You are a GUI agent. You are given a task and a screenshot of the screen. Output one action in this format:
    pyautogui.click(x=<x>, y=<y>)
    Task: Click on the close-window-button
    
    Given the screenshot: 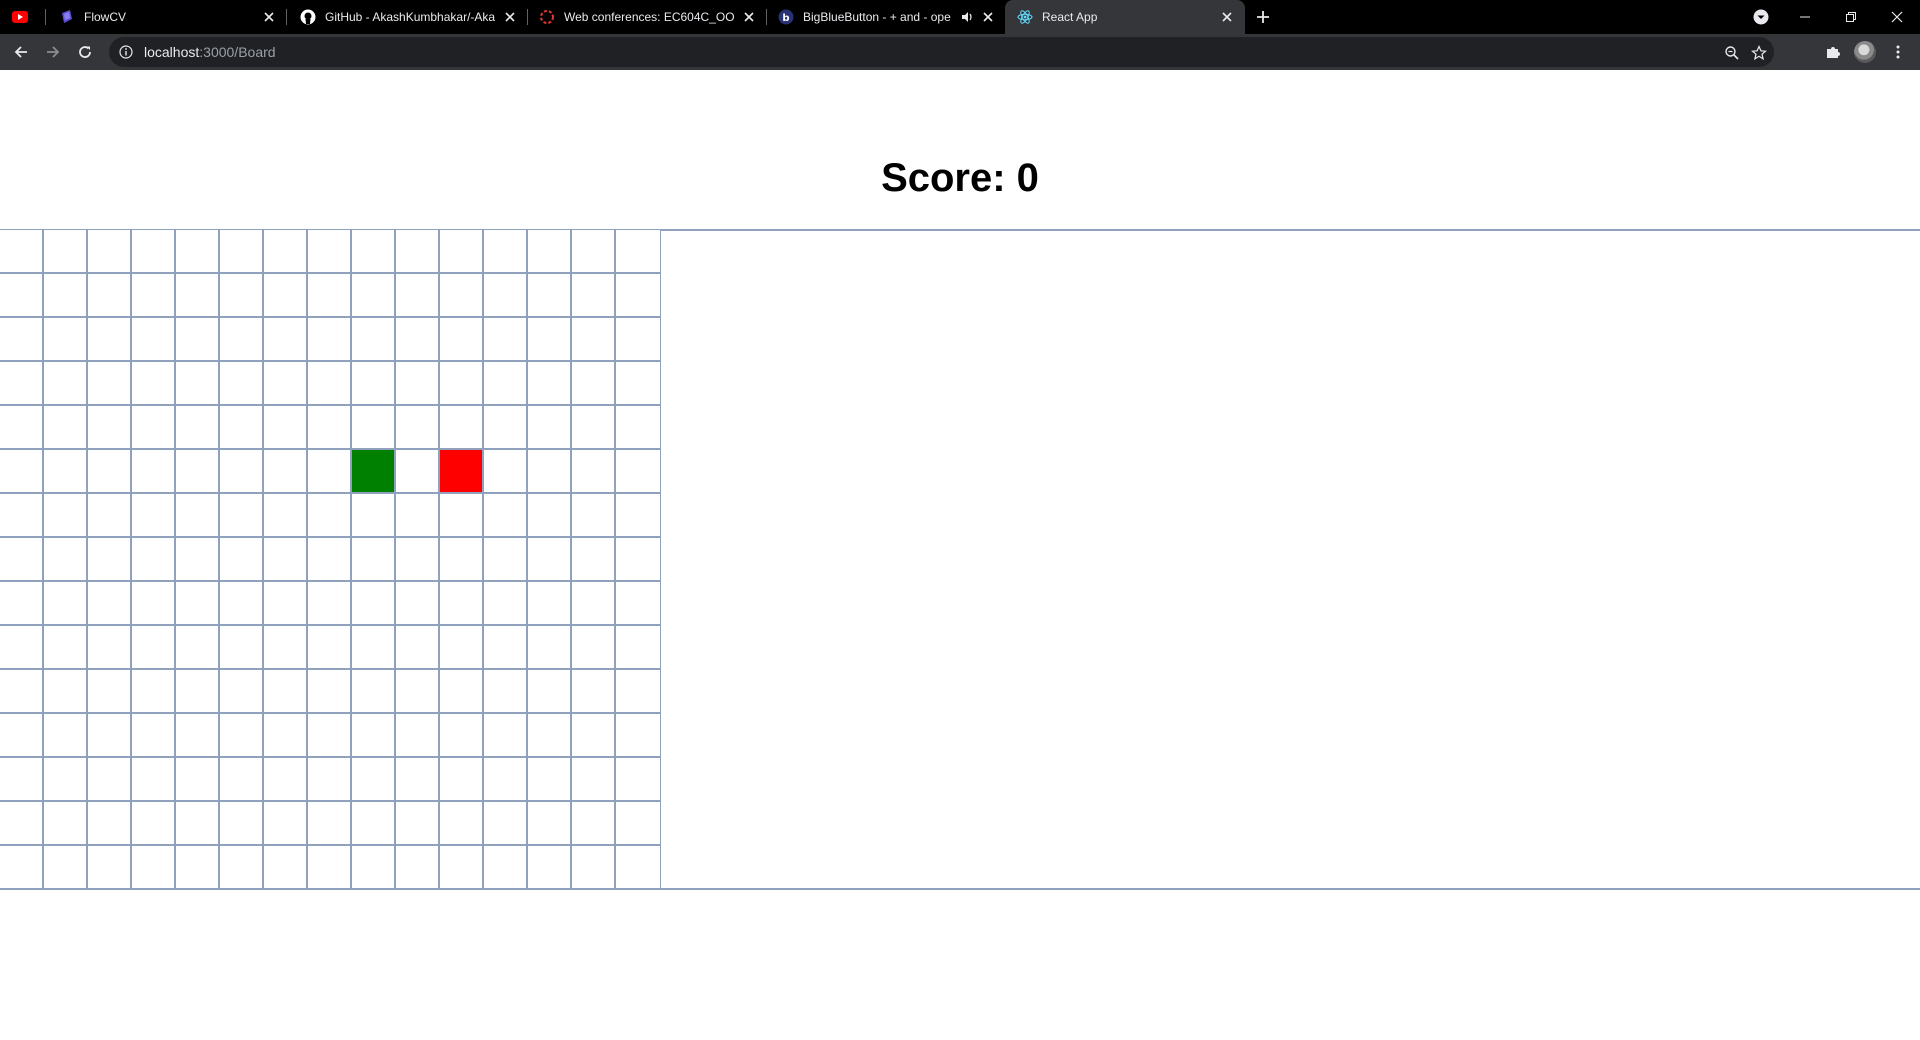 What is the action you would take?
    pyautogui.click(x=1897, y=17)
    